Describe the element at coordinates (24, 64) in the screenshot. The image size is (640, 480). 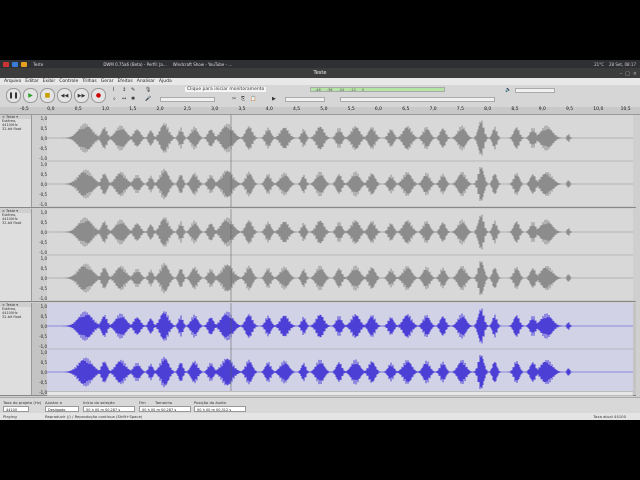
I see `browser-icon` at that location.